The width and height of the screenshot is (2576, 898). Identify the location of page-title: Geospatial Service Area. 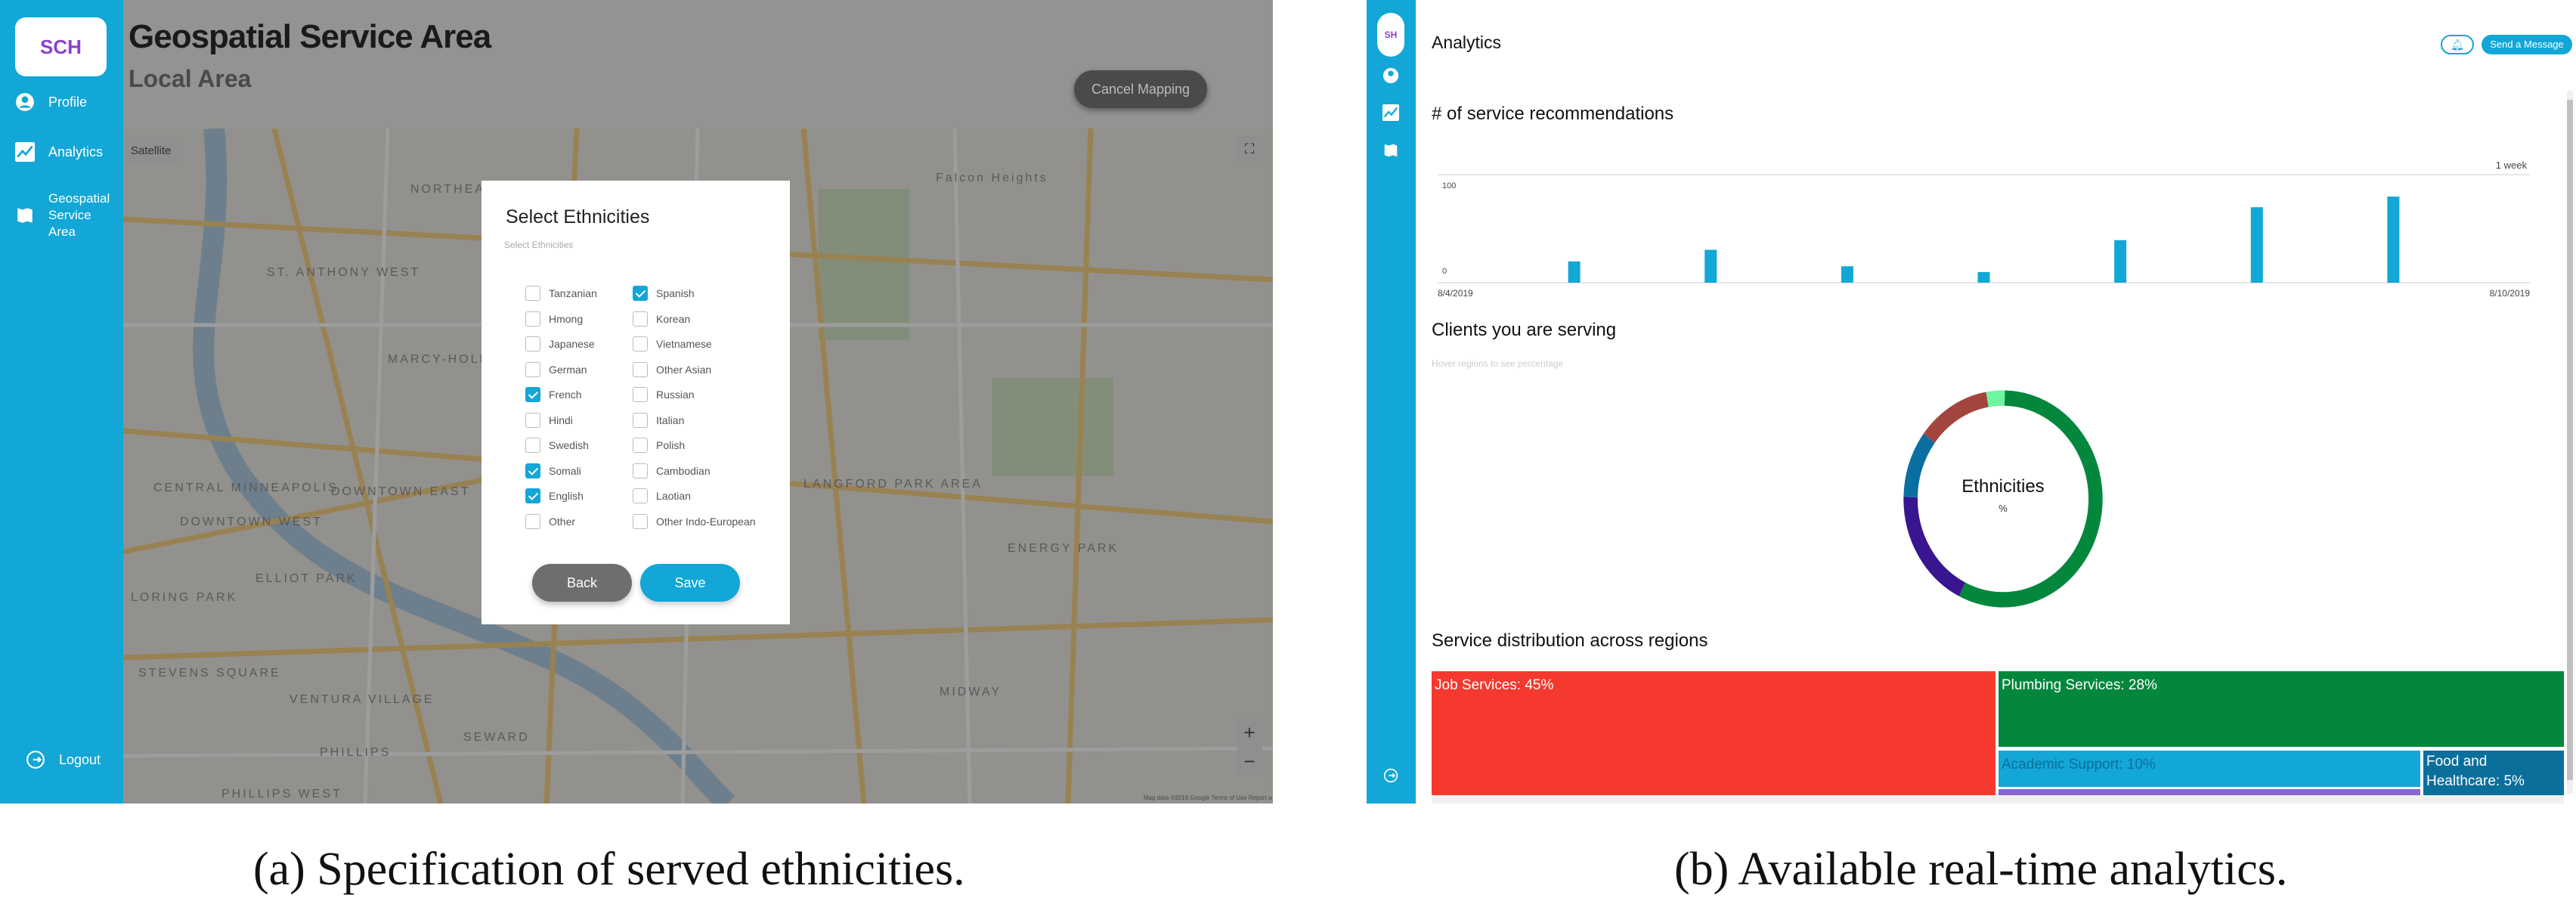
(309, 36).